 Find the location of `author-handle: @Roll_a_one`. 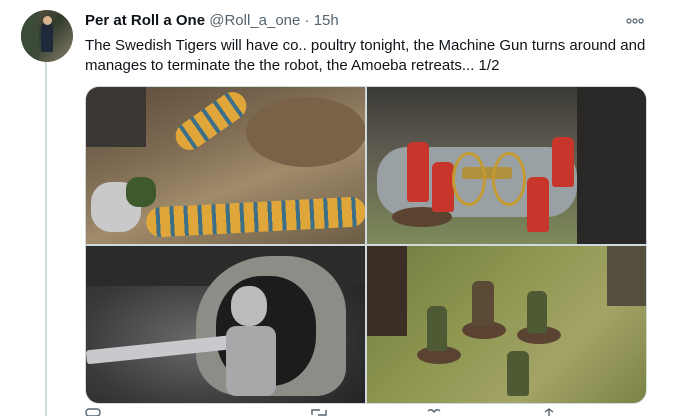

author-handle: @Roll_a_one is located at coordinates (254, 20).